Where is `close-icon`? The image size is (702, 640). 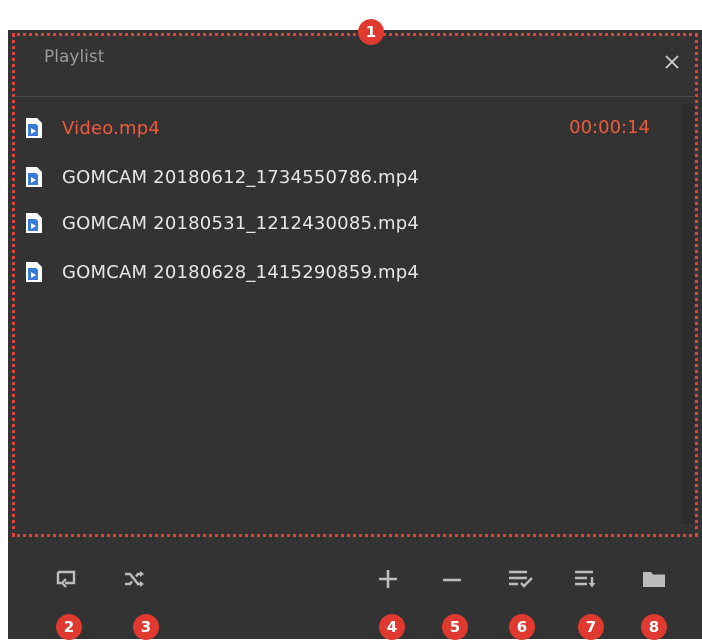
close-icon is located at coordinates (672, 62).